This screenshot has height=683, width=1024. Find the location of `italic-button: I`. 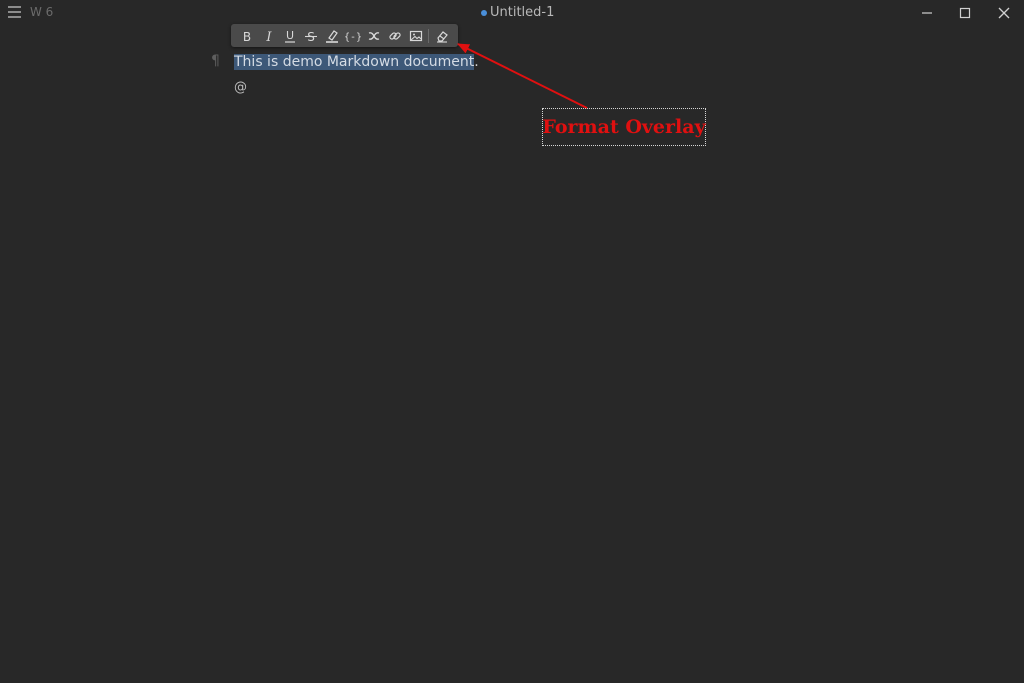

italic-button: I is located at coordinates (268, 35).